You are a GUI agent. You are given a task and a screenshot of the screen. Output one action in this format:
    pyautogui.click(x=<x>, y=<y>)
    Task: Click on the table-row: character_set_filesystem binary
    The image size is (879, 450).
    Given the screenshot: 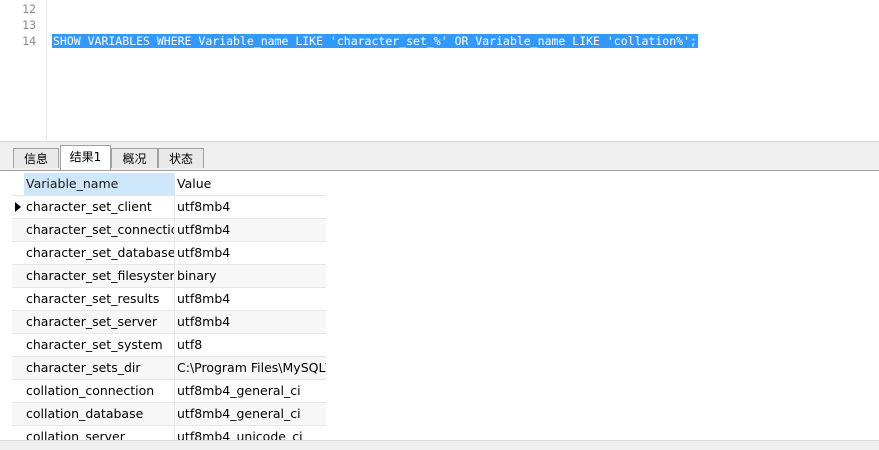 What is the action you would take?
    pyautogui.click(x=169, y=276)
    